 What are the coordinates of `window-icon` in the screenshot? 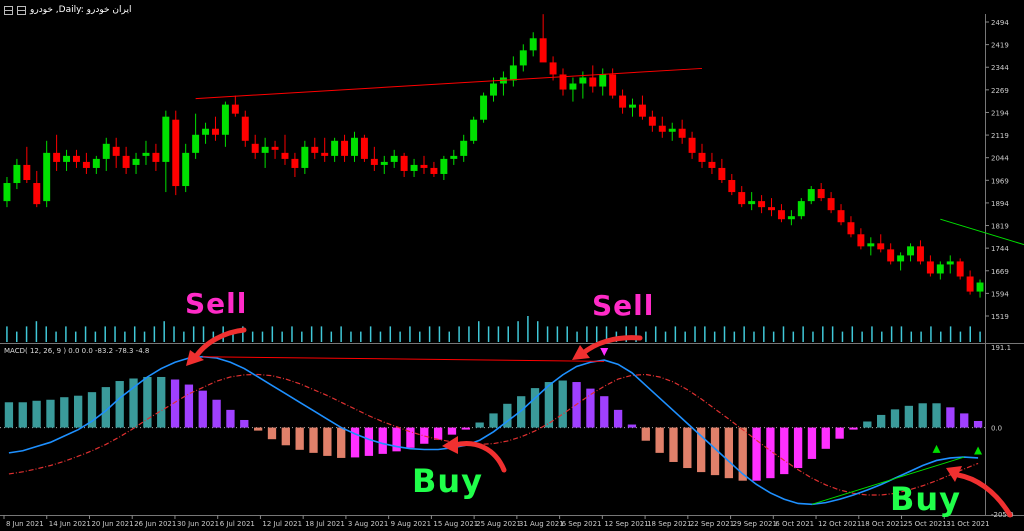 It's located at (21, 10).